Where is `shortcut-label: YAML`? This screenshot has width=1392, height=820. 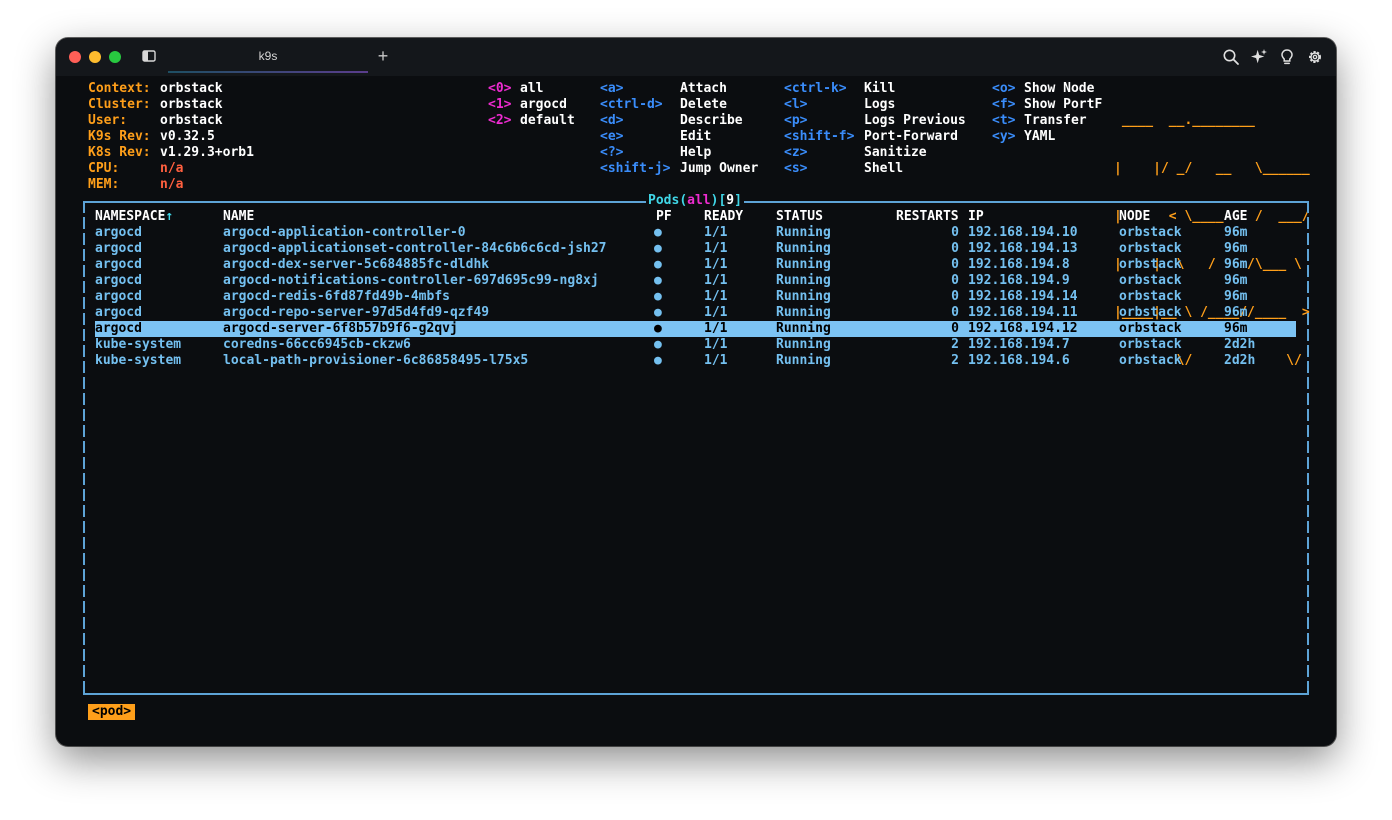 shortcut-label: YAML is located at coordinates (1039, 137).